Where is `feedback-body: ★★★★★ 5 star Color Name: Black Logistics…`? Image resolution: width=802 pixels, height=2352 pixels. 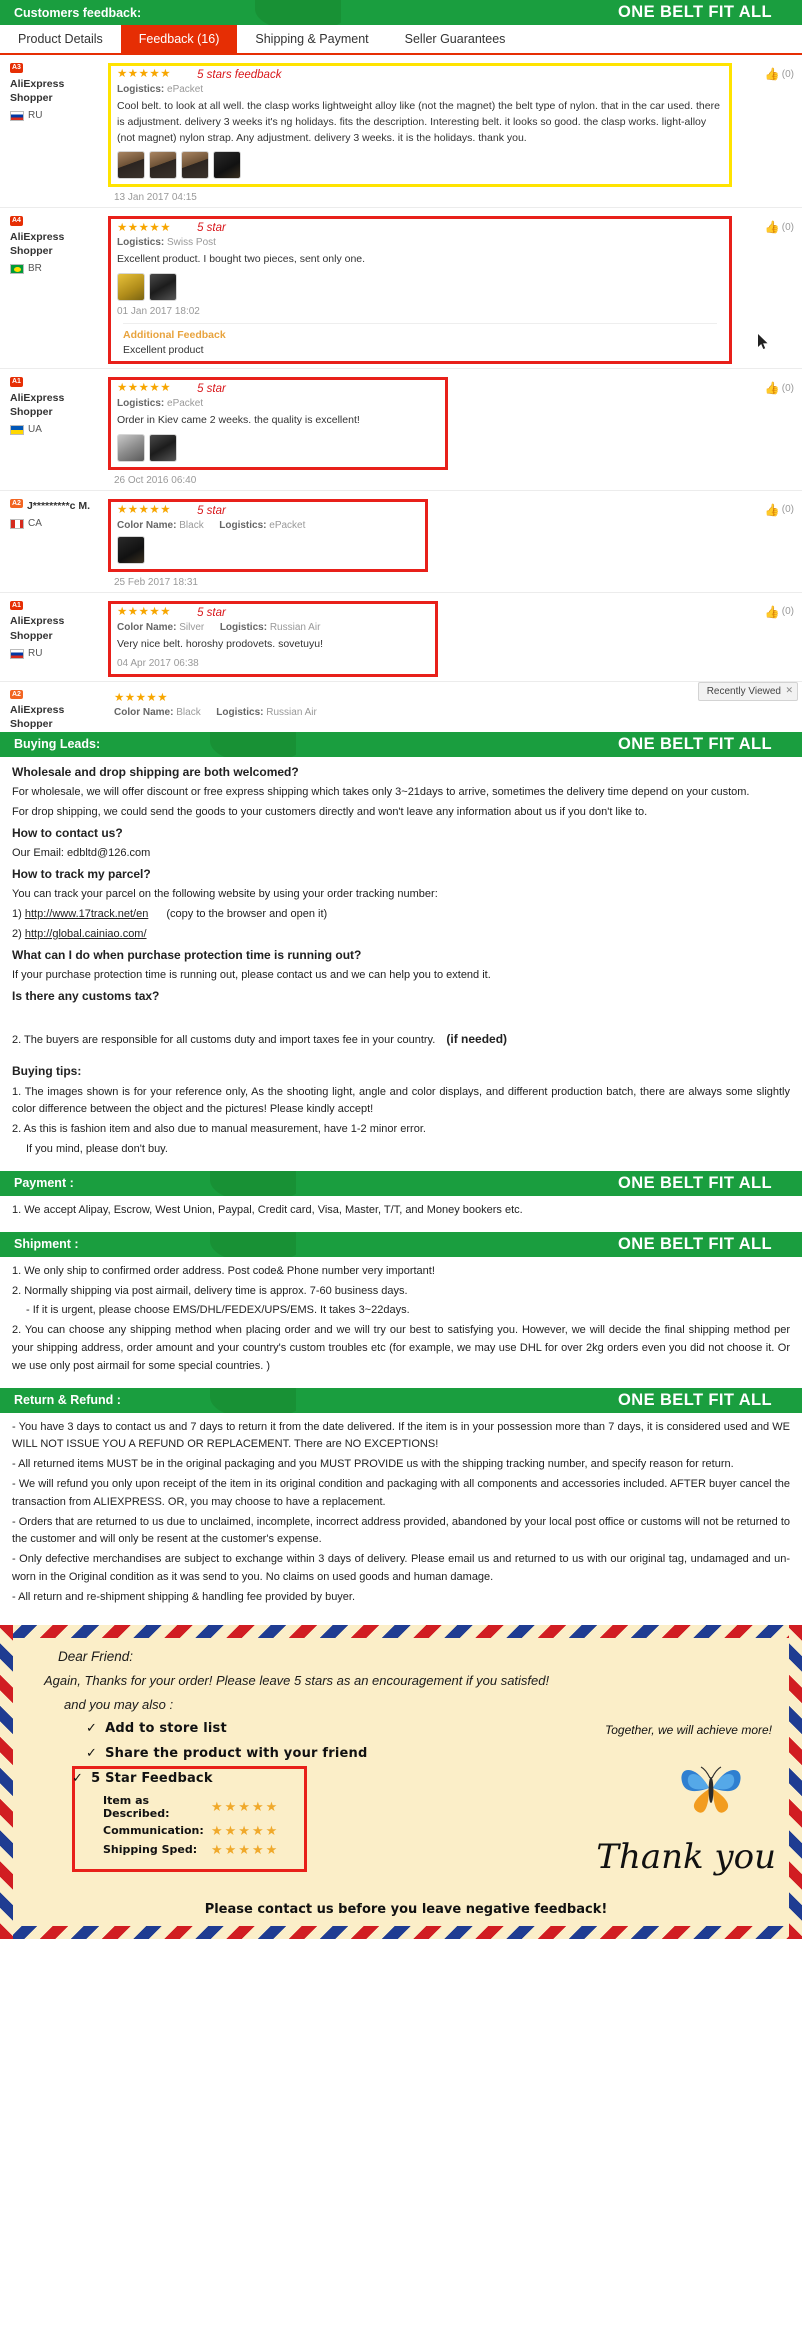
feedback-body: ★★★★★ 5 star Color Name: Black Logistics… is located at coordinates (455, 543).